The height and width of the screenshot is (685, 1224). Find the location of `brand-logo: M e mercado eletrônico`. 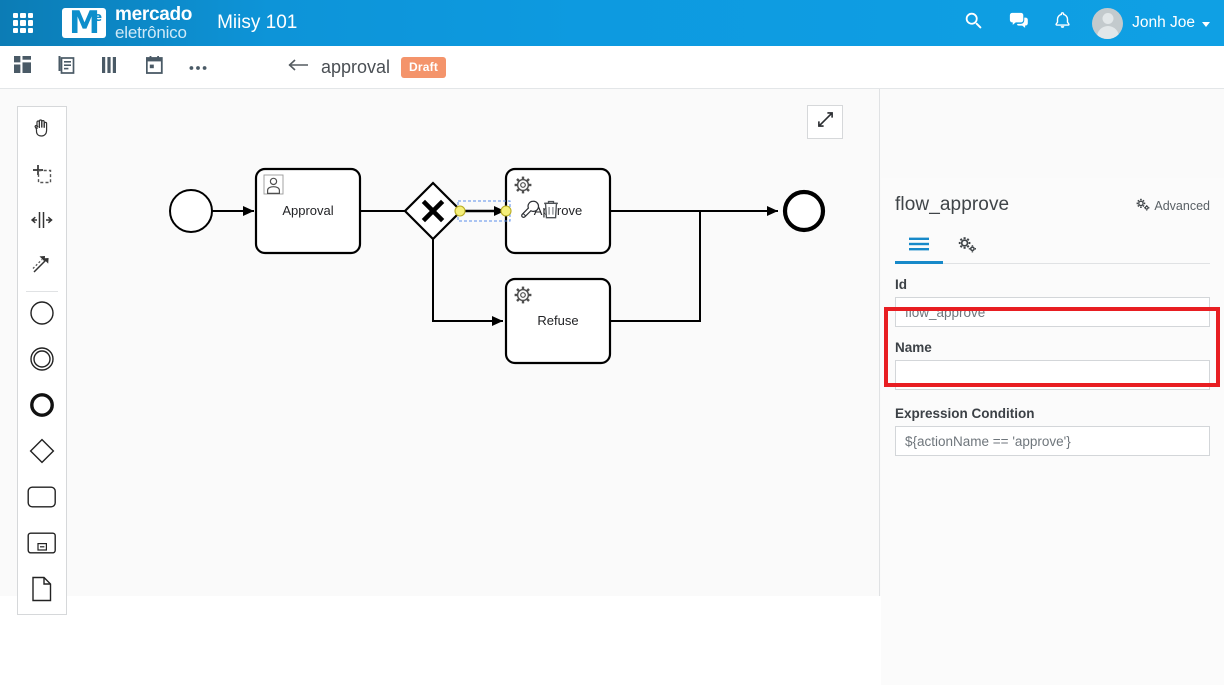

brand-logo: M e mercado eletrônico is located at coordinates (127, 23).